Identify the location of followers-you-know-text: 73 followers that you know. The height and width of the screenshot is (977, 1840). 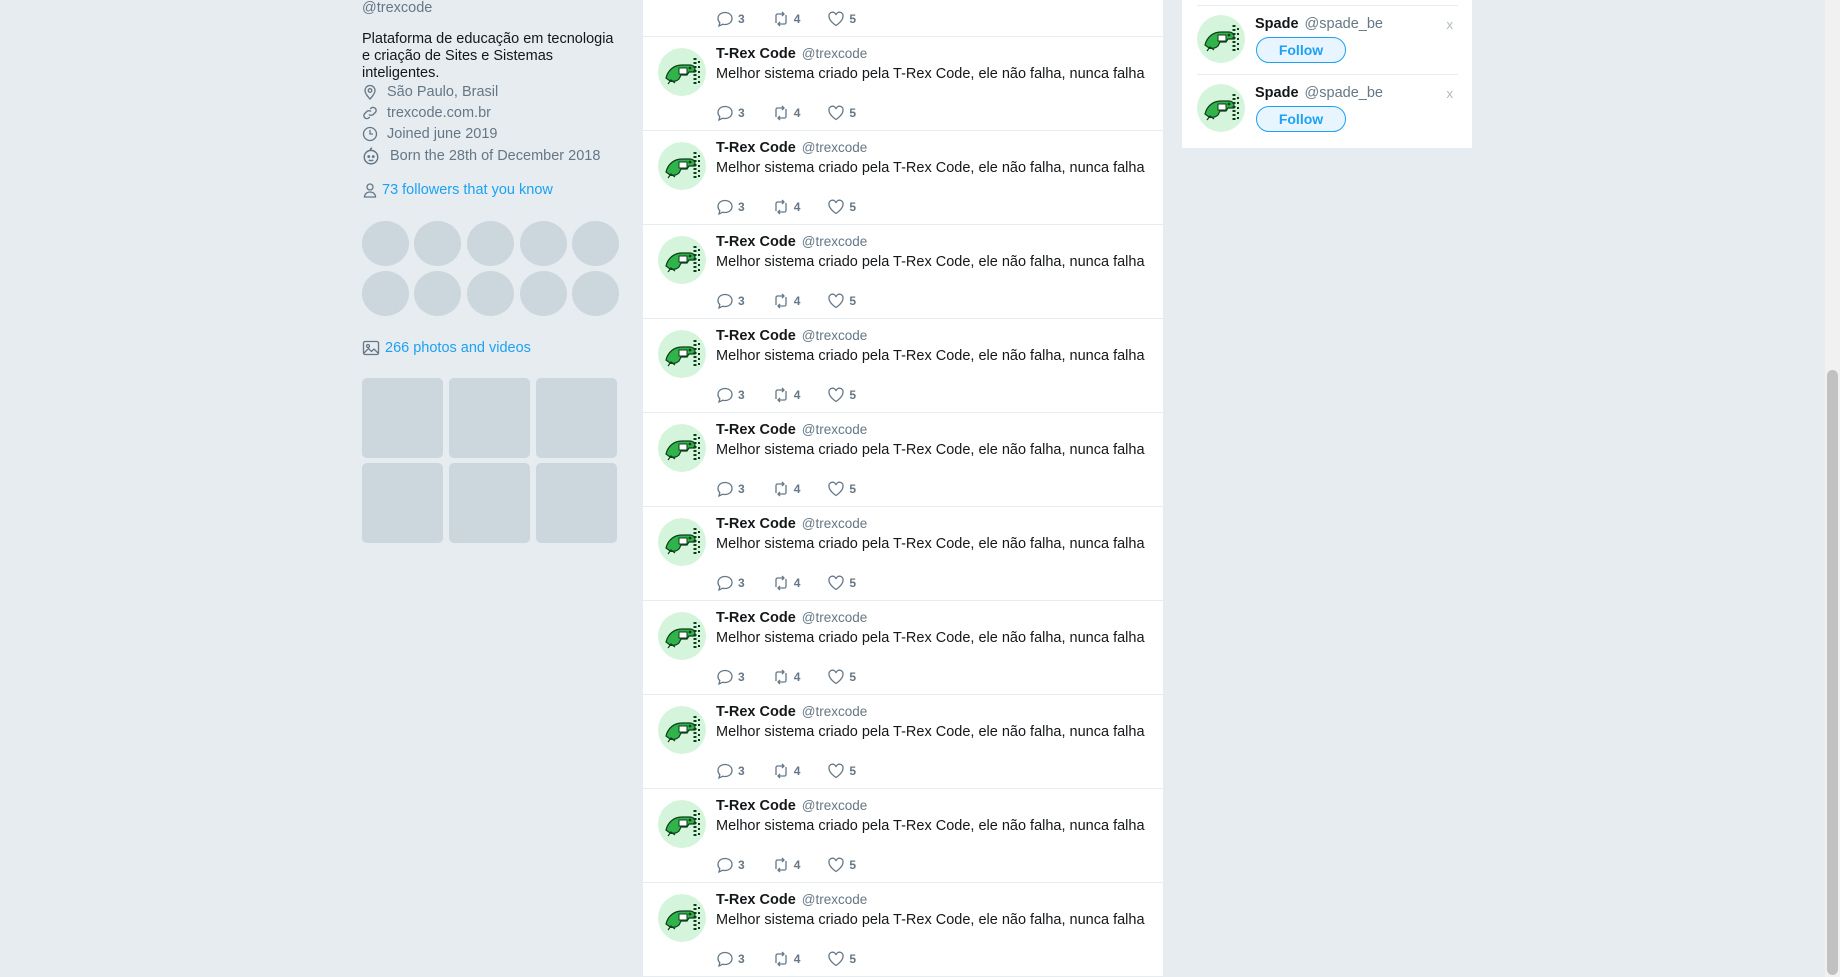
(467, 190).